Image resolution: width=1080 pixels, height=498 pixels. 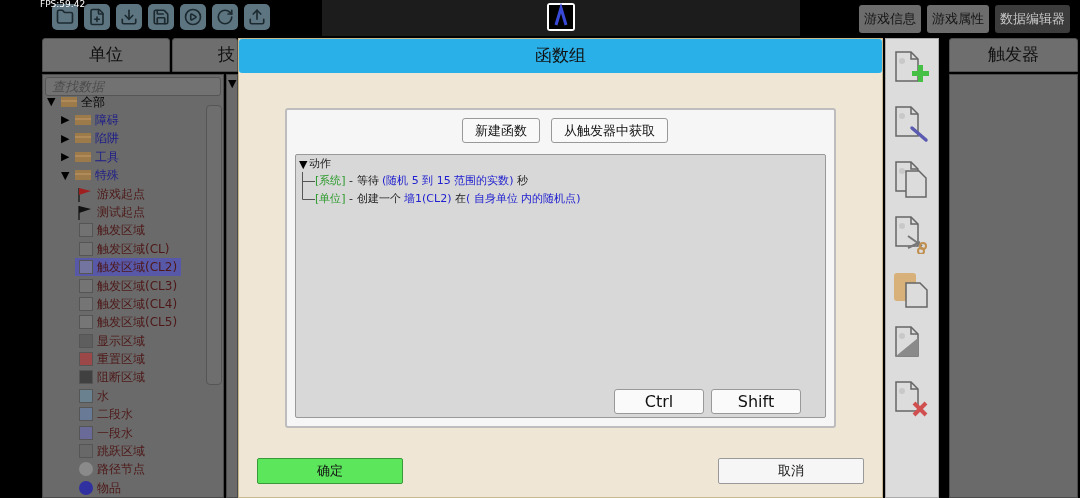 I want to click on tree-label: 特殊, so click(x=107, y=175).